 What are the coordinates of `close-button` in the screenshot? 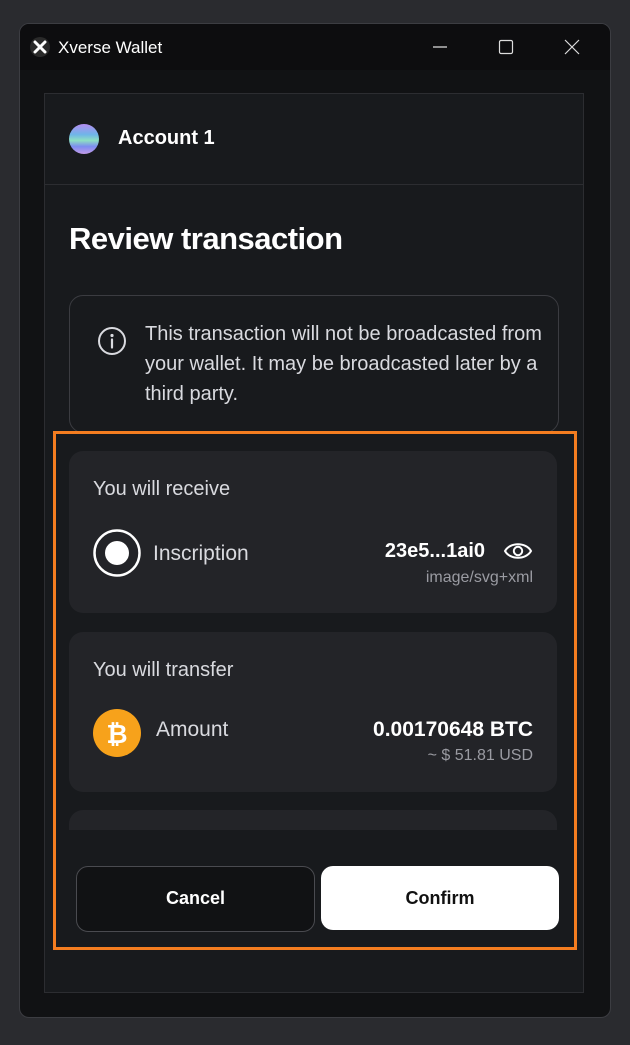 It's located at (572, 47).